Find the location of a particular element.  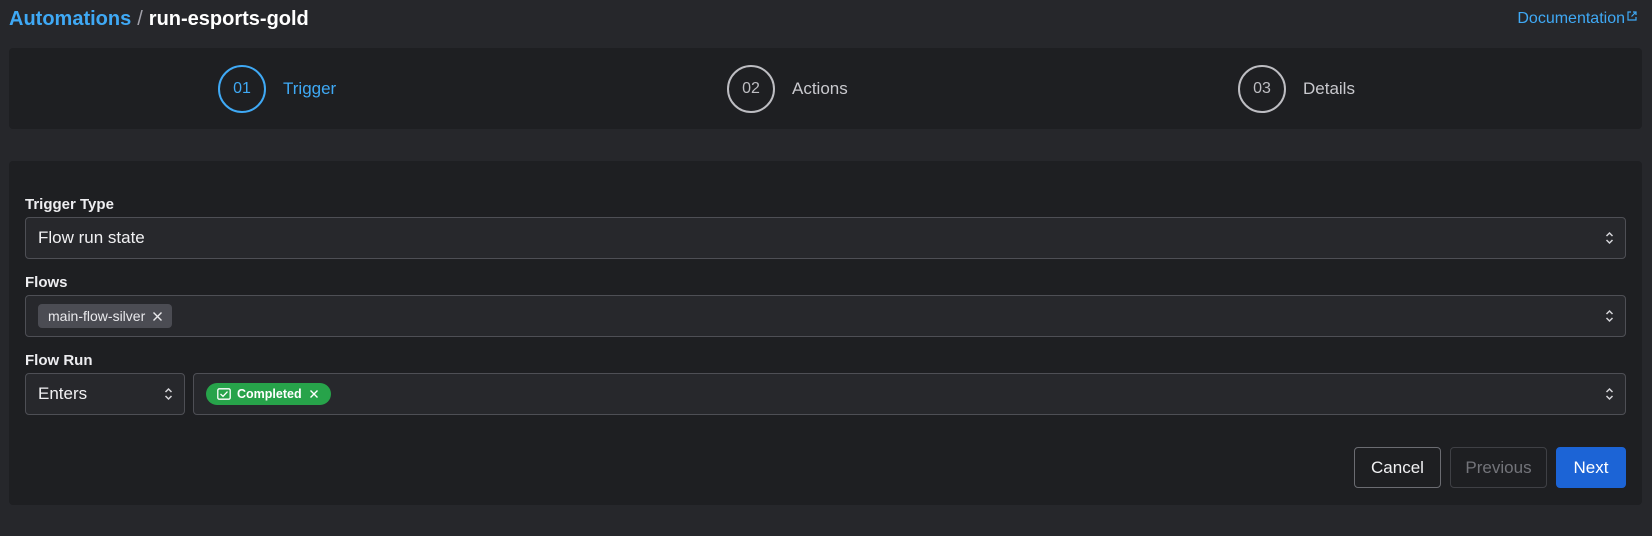

breadcrumb: Automations / run-esports-gold is located at coordinates (159, 19).